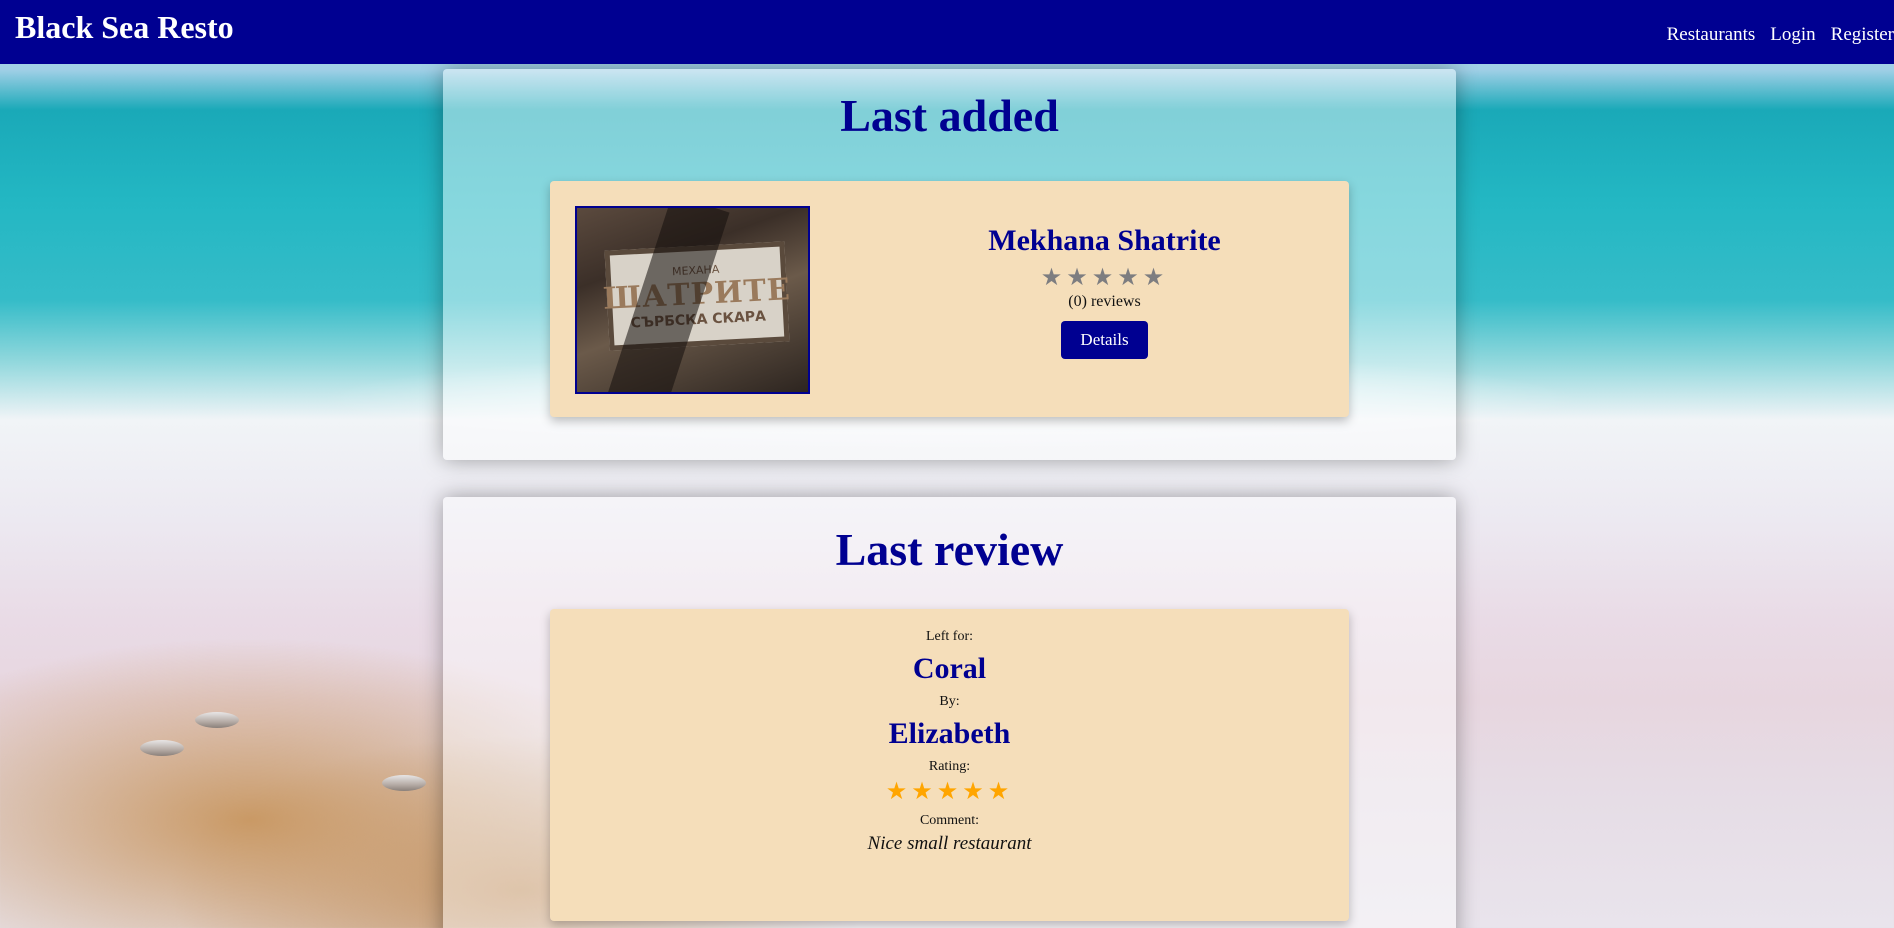 The image size is (1894, 928). Describe the element at coordinates (949, 668) in the screenshot. I see `review-restaurant-name: Coral` at that location.